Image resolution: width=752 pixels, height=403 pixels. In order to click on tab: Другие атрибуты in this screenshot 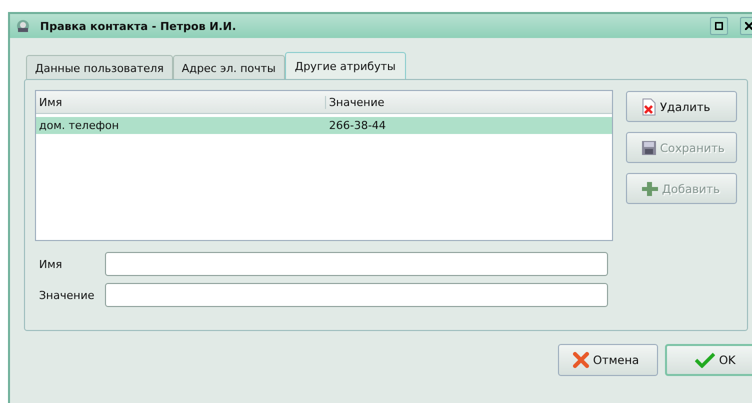, I will do `click(345, 65)`.